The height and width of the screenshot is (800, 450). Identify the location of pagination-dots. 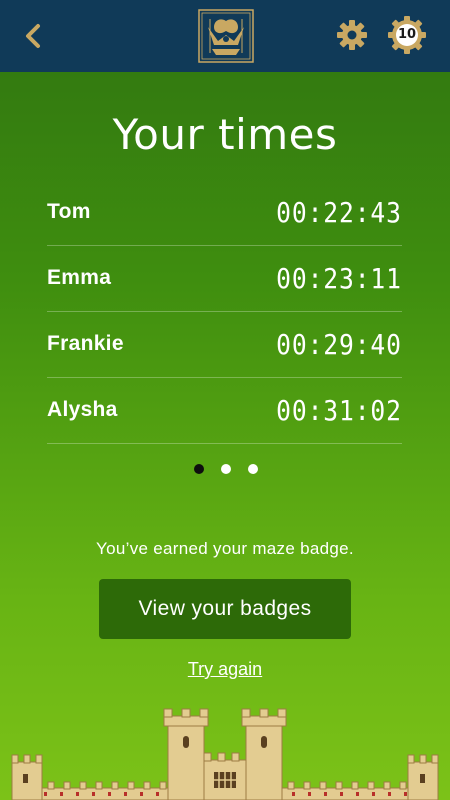
(228, 471).